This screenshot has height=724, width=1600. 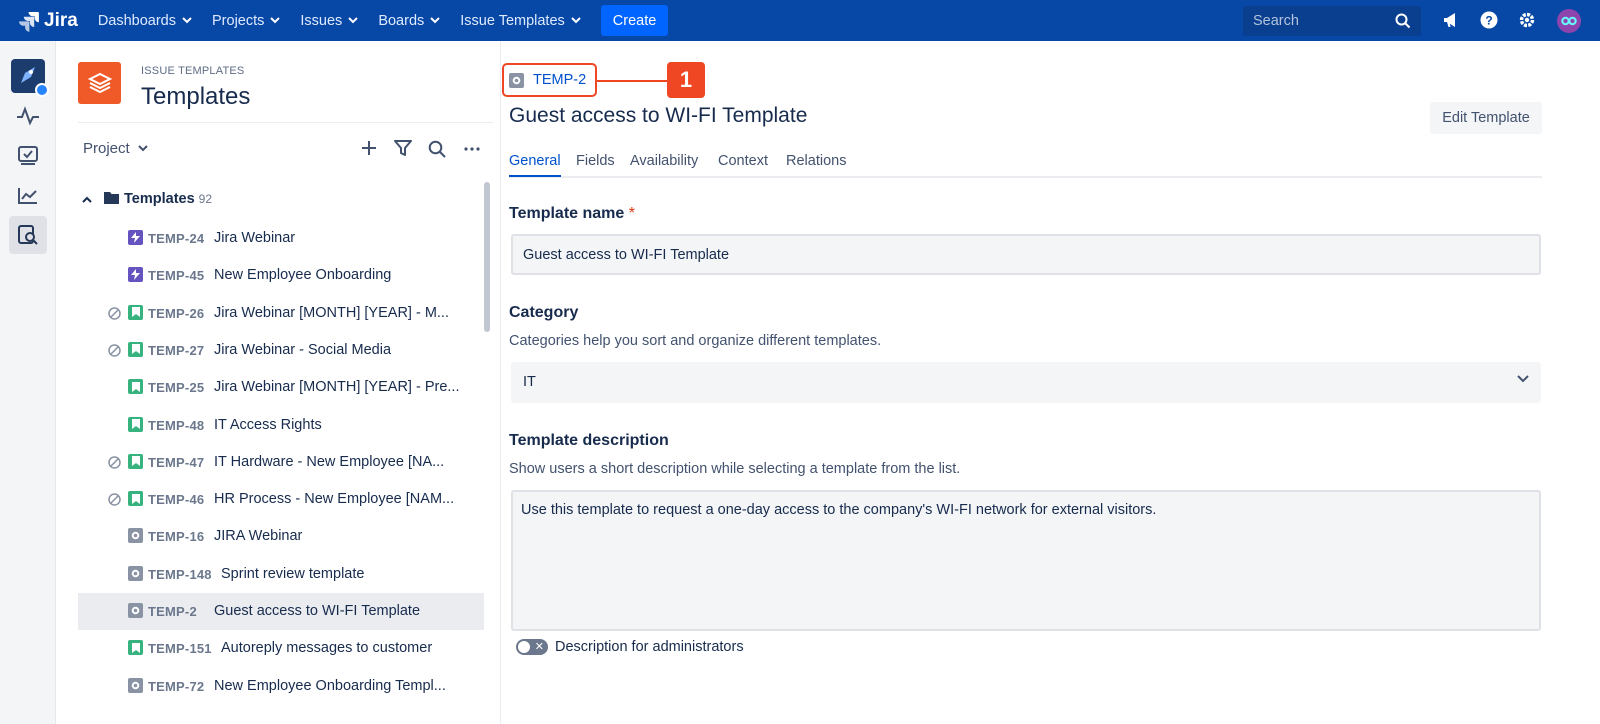 I want to click on logo-text: Jira, so click(x=61, y=20).